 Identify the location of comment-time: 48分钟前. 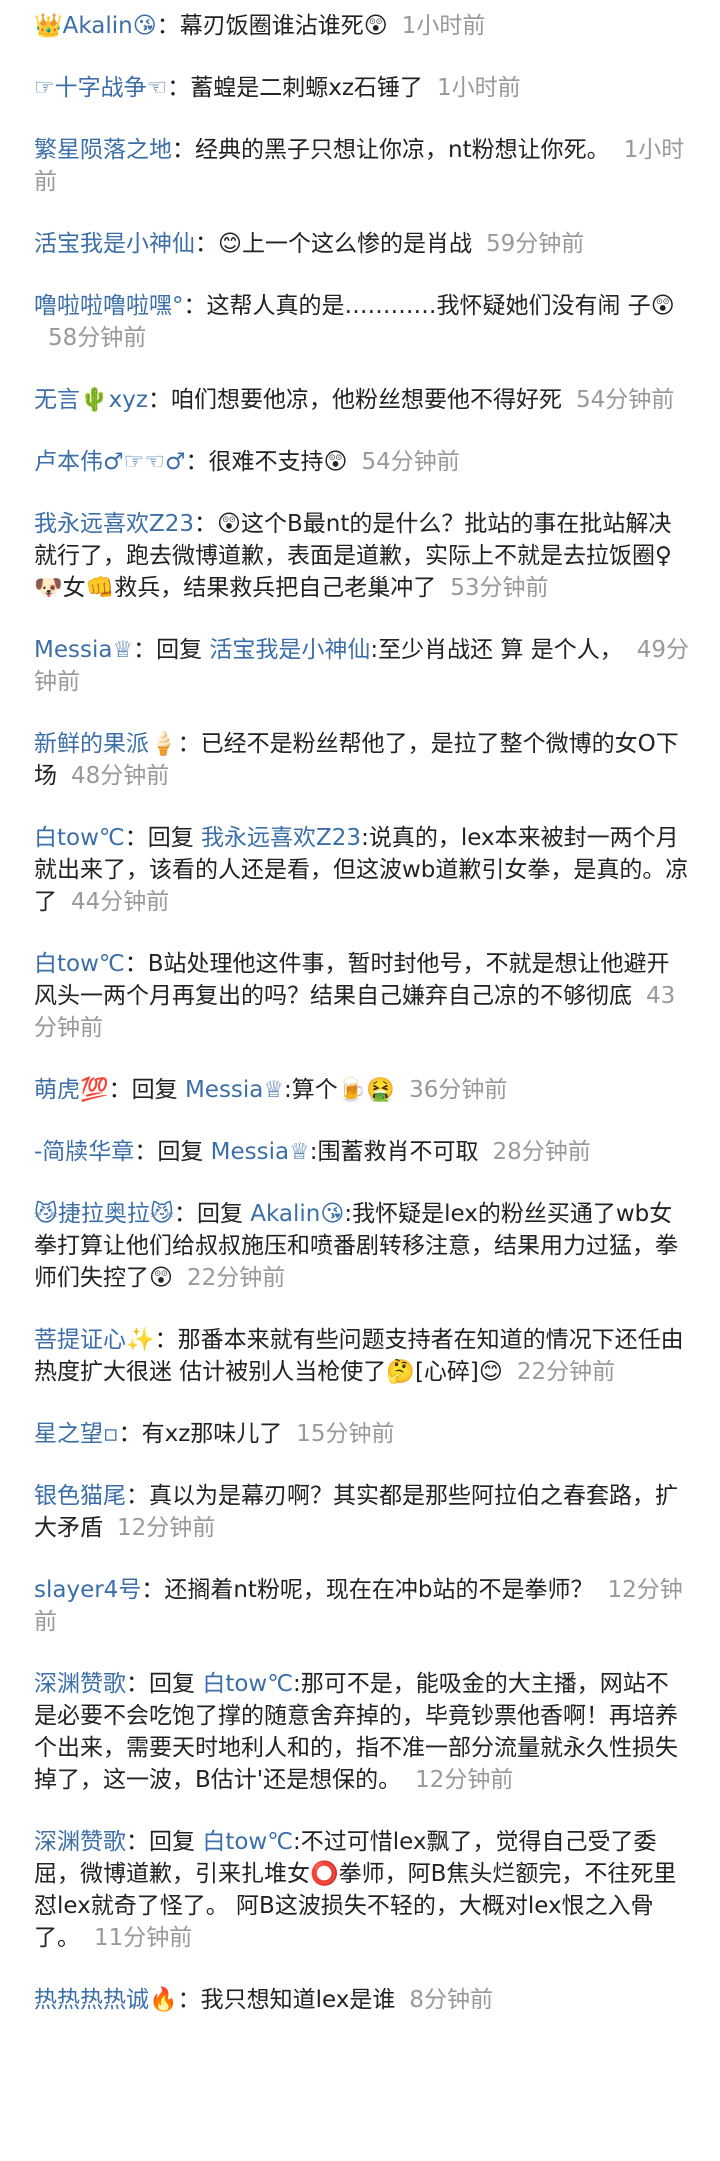
(120, 776).